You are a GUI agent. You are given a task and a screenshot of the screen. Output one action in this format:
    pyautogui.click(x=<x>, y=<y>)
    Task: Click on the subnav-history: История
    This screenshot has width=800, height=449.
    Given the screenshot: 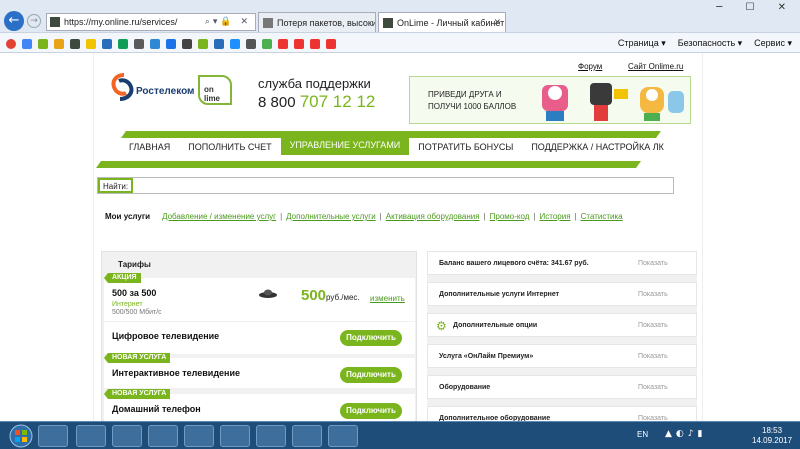 What is the action you would take?
    pyautogui.click(x=555, y=216)
    